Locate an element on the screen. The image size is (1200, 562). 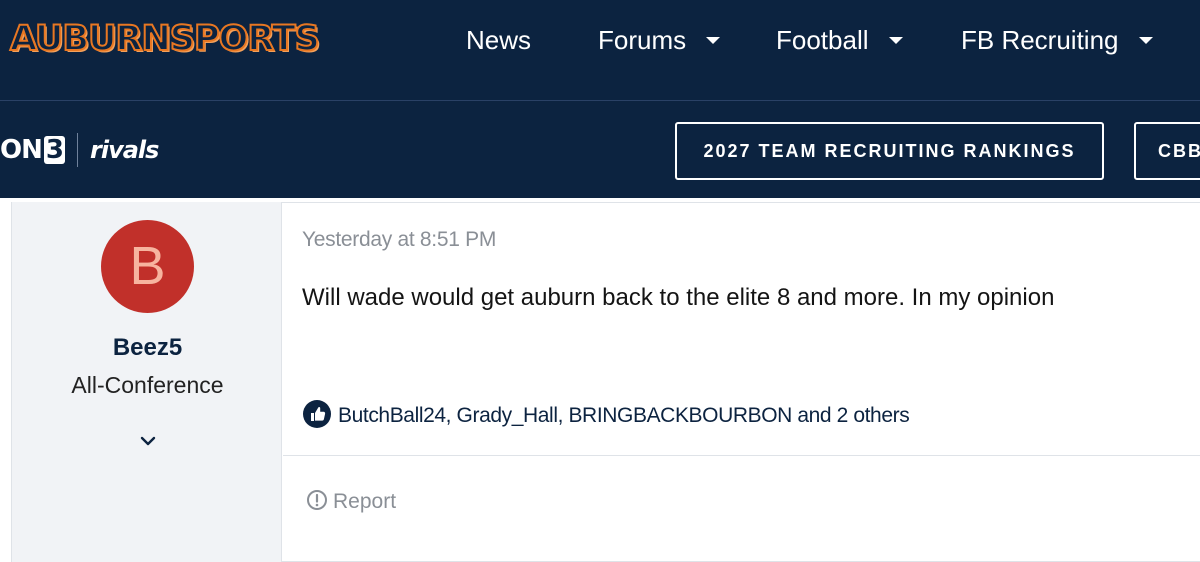
nav-football: Football is located at coordinates (839, 40).